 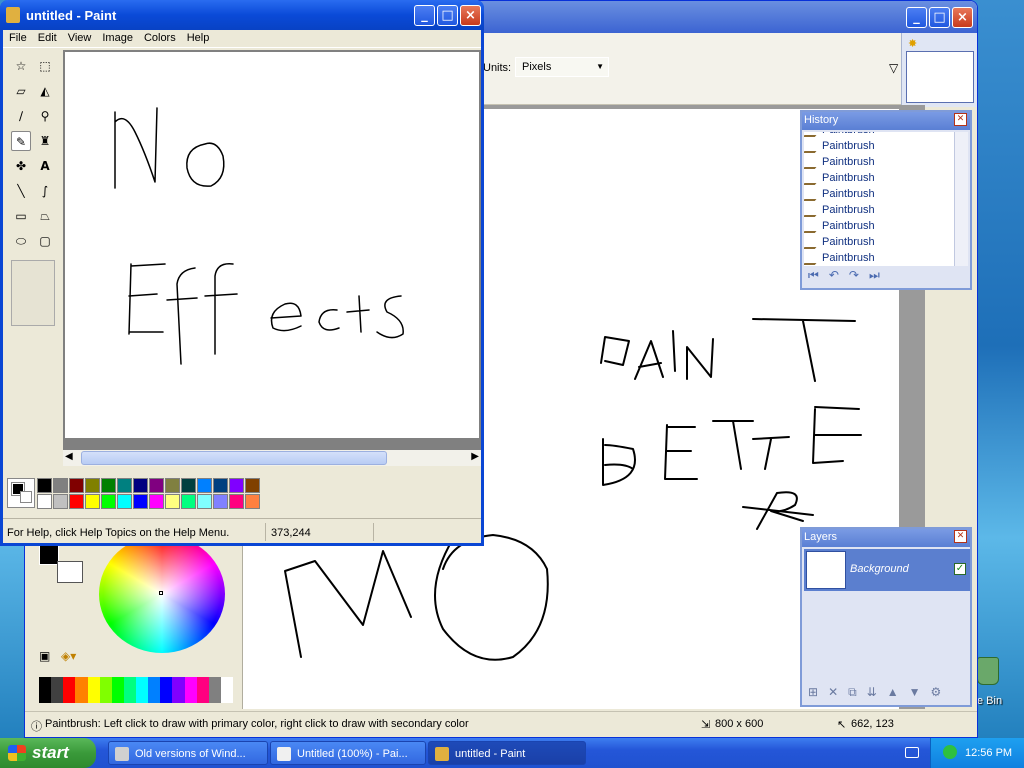 I want to click on duplicate-layer-icon: ⧉, so click(x=852, y=692).